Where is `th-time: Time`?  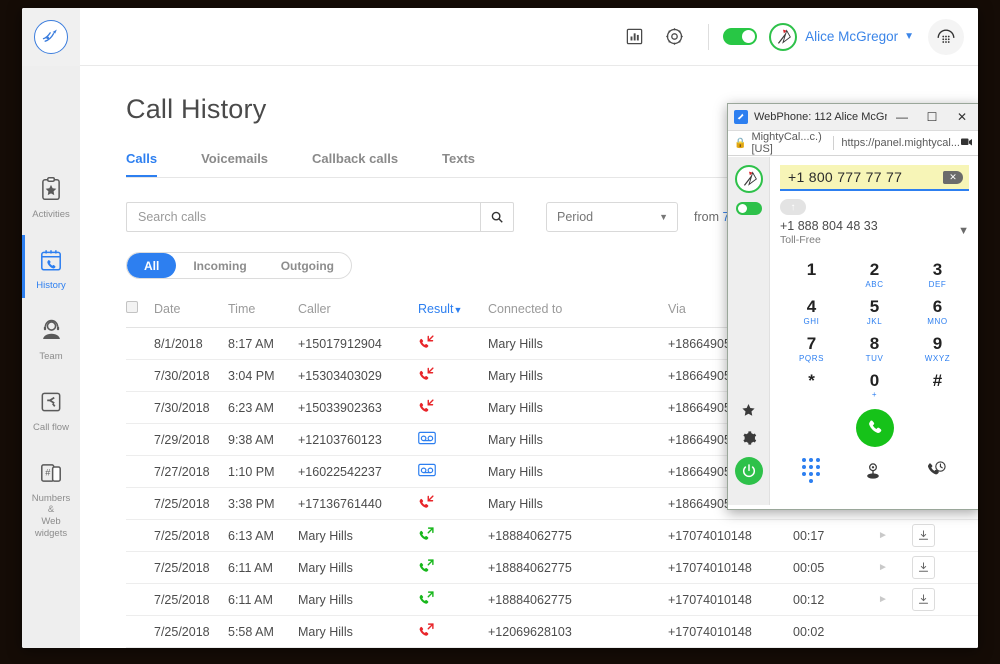
th-time: Time is located at coordinates (263, 309).